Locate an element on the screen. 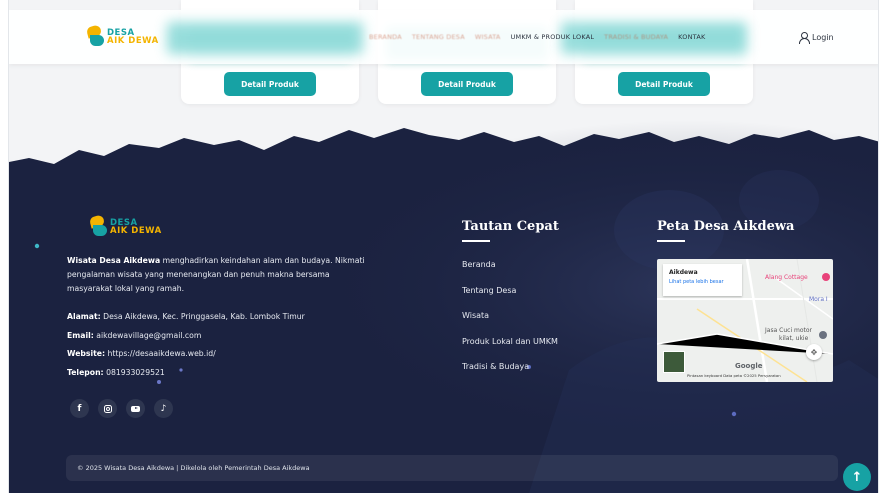  footer-link-wisata: Wisata is located at coordinates (510, 322).